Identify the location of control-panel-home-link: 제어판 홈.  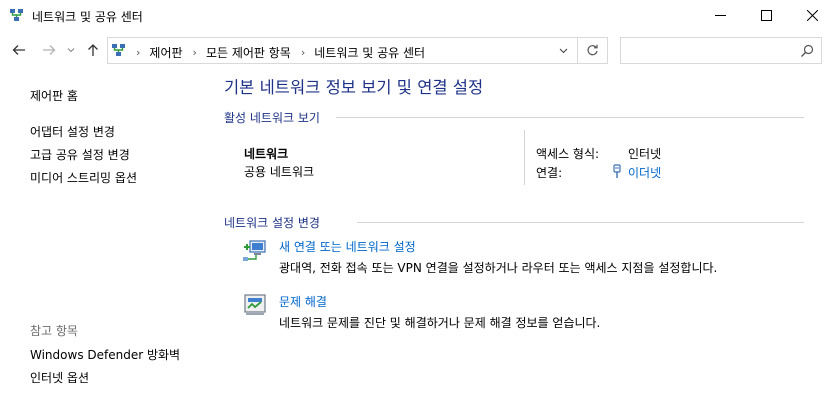
(54, 95).